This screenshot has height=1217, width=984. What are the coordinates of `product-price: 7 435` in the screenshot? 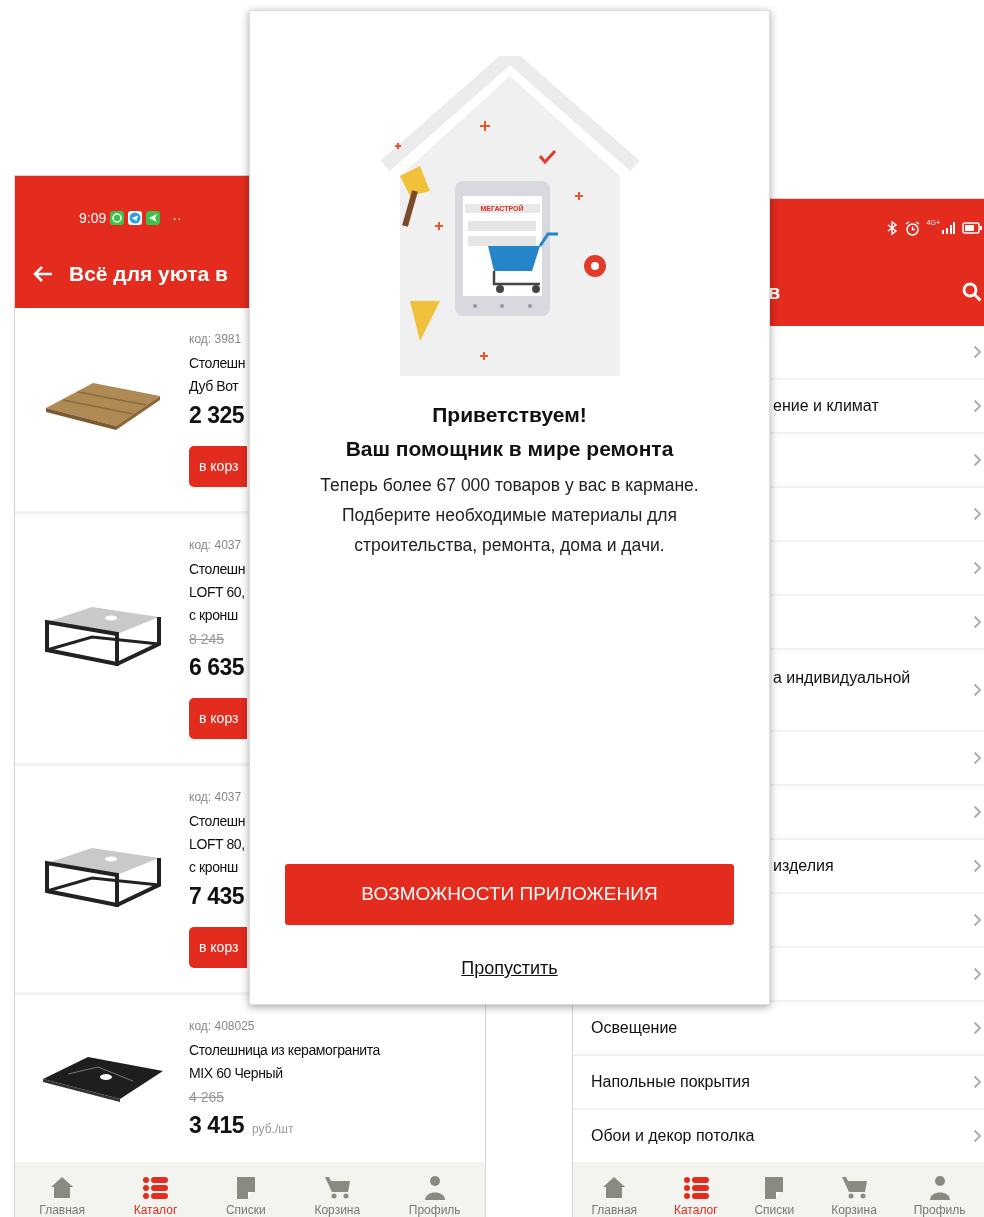 It's located at (217, 896).